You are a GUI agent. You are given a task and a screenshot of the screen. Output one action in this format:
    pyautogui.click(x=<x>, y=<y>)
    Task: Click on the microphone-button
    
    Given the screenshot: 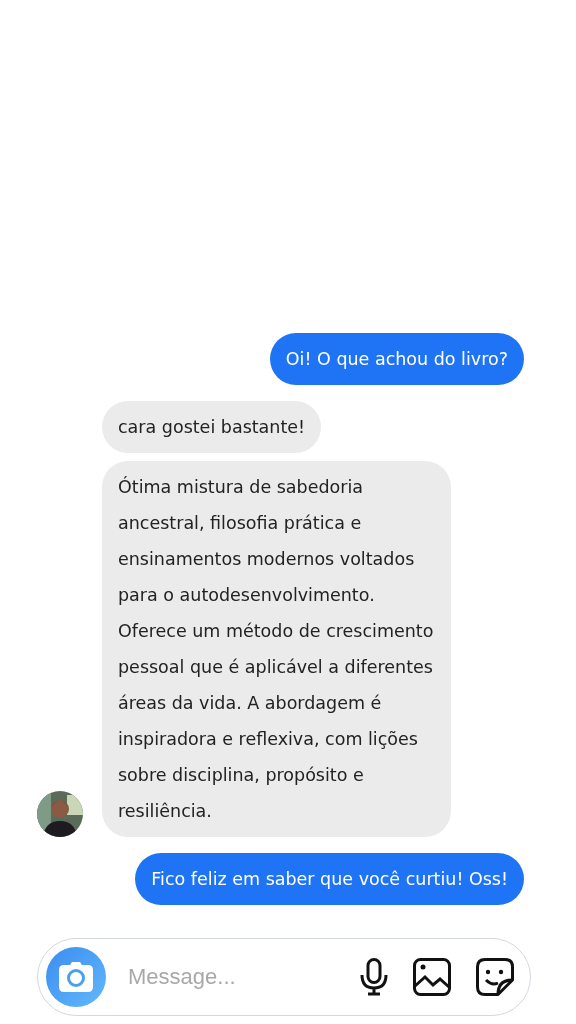 What is the action you would take?
    pyautogui.click(x=374, y=977)
    